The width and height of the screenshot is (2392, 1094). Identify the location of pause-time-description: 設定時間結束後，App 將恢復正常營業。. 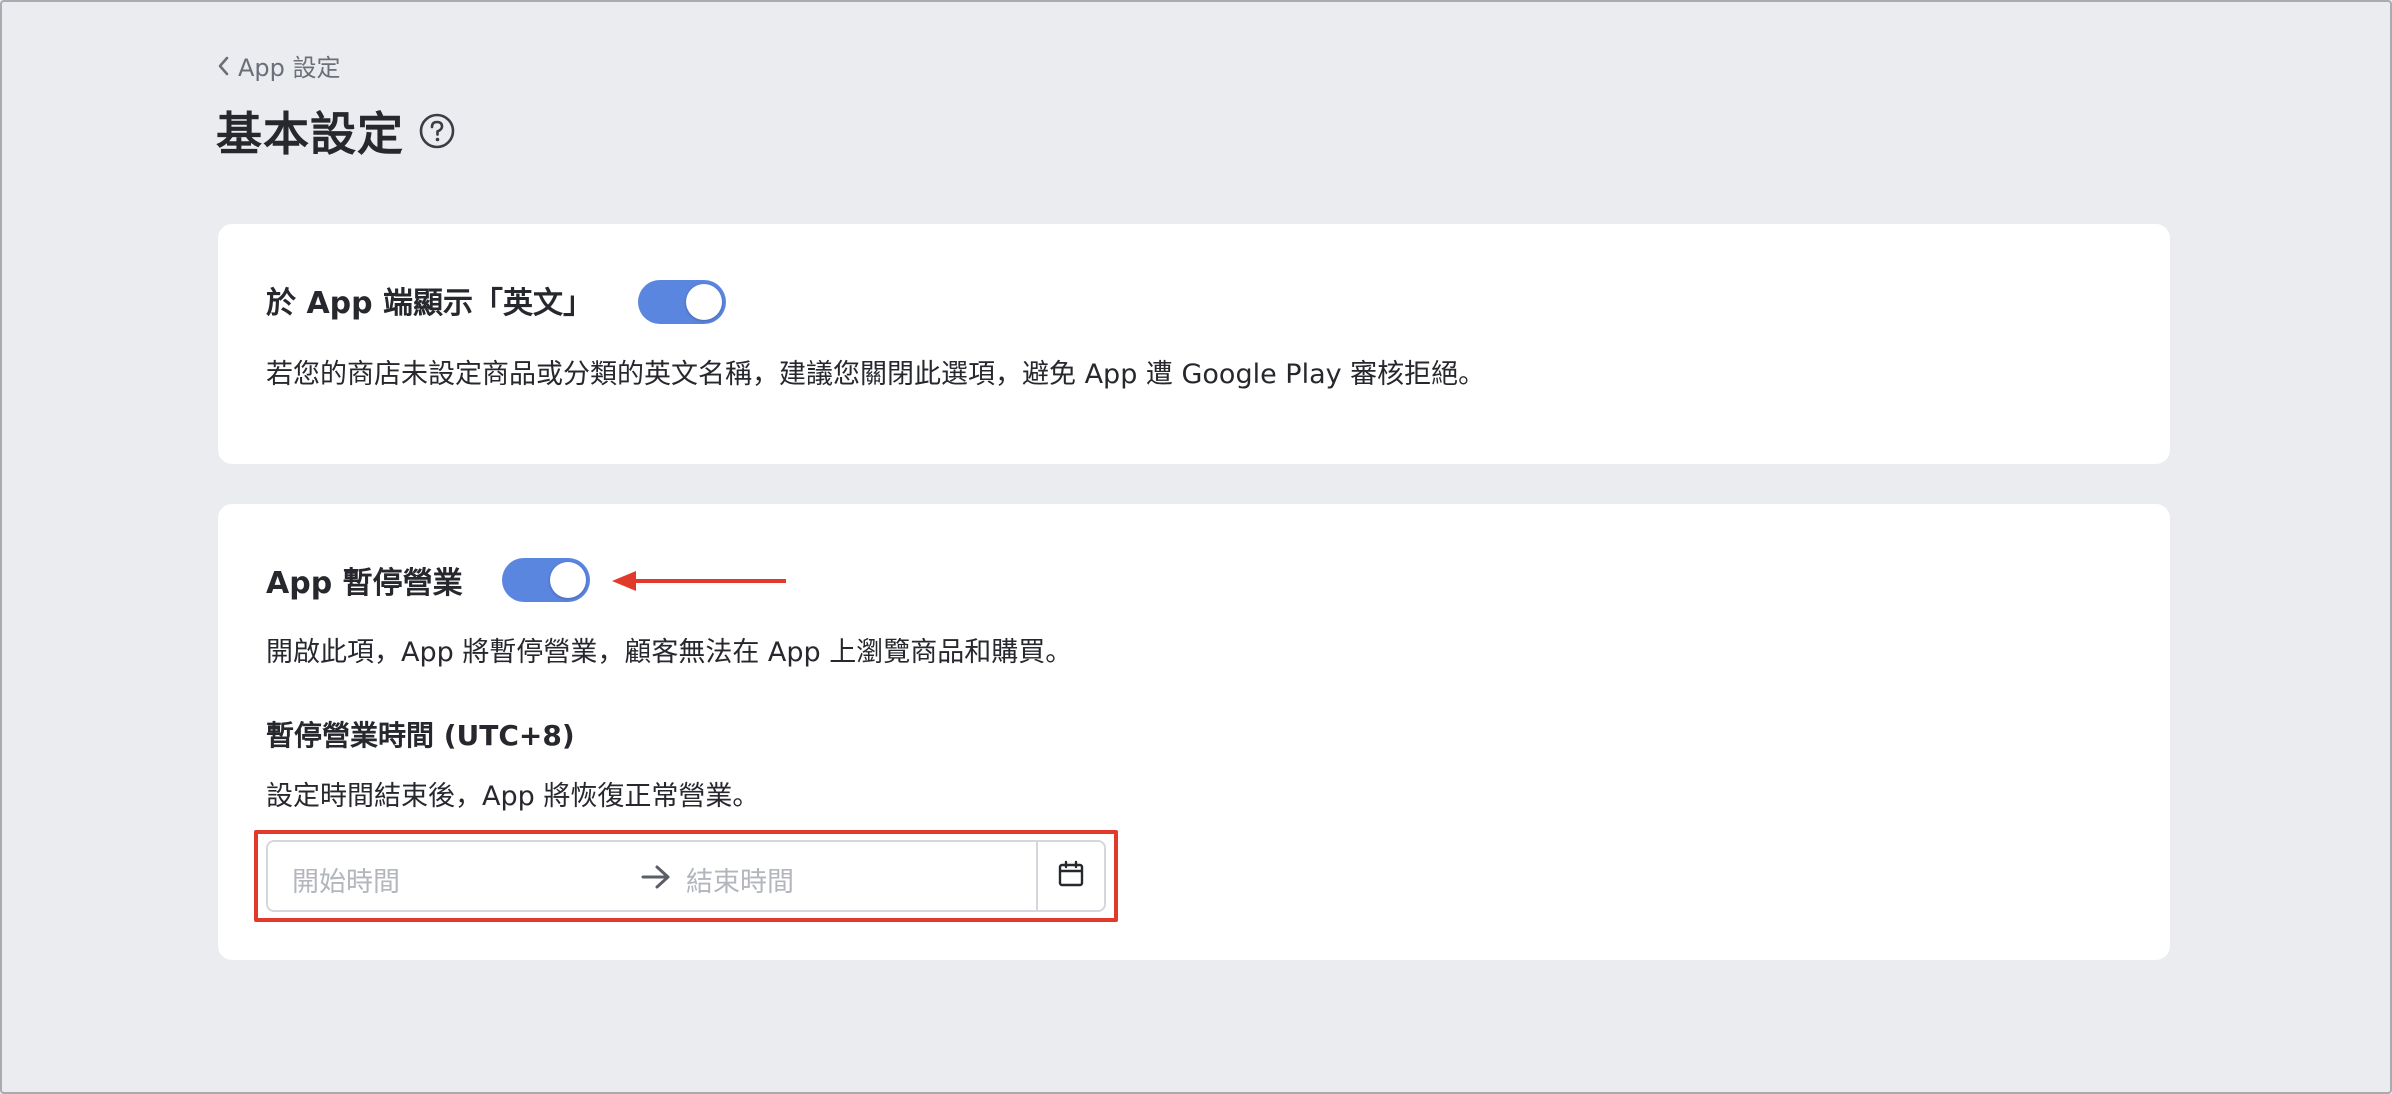
(513, 796).